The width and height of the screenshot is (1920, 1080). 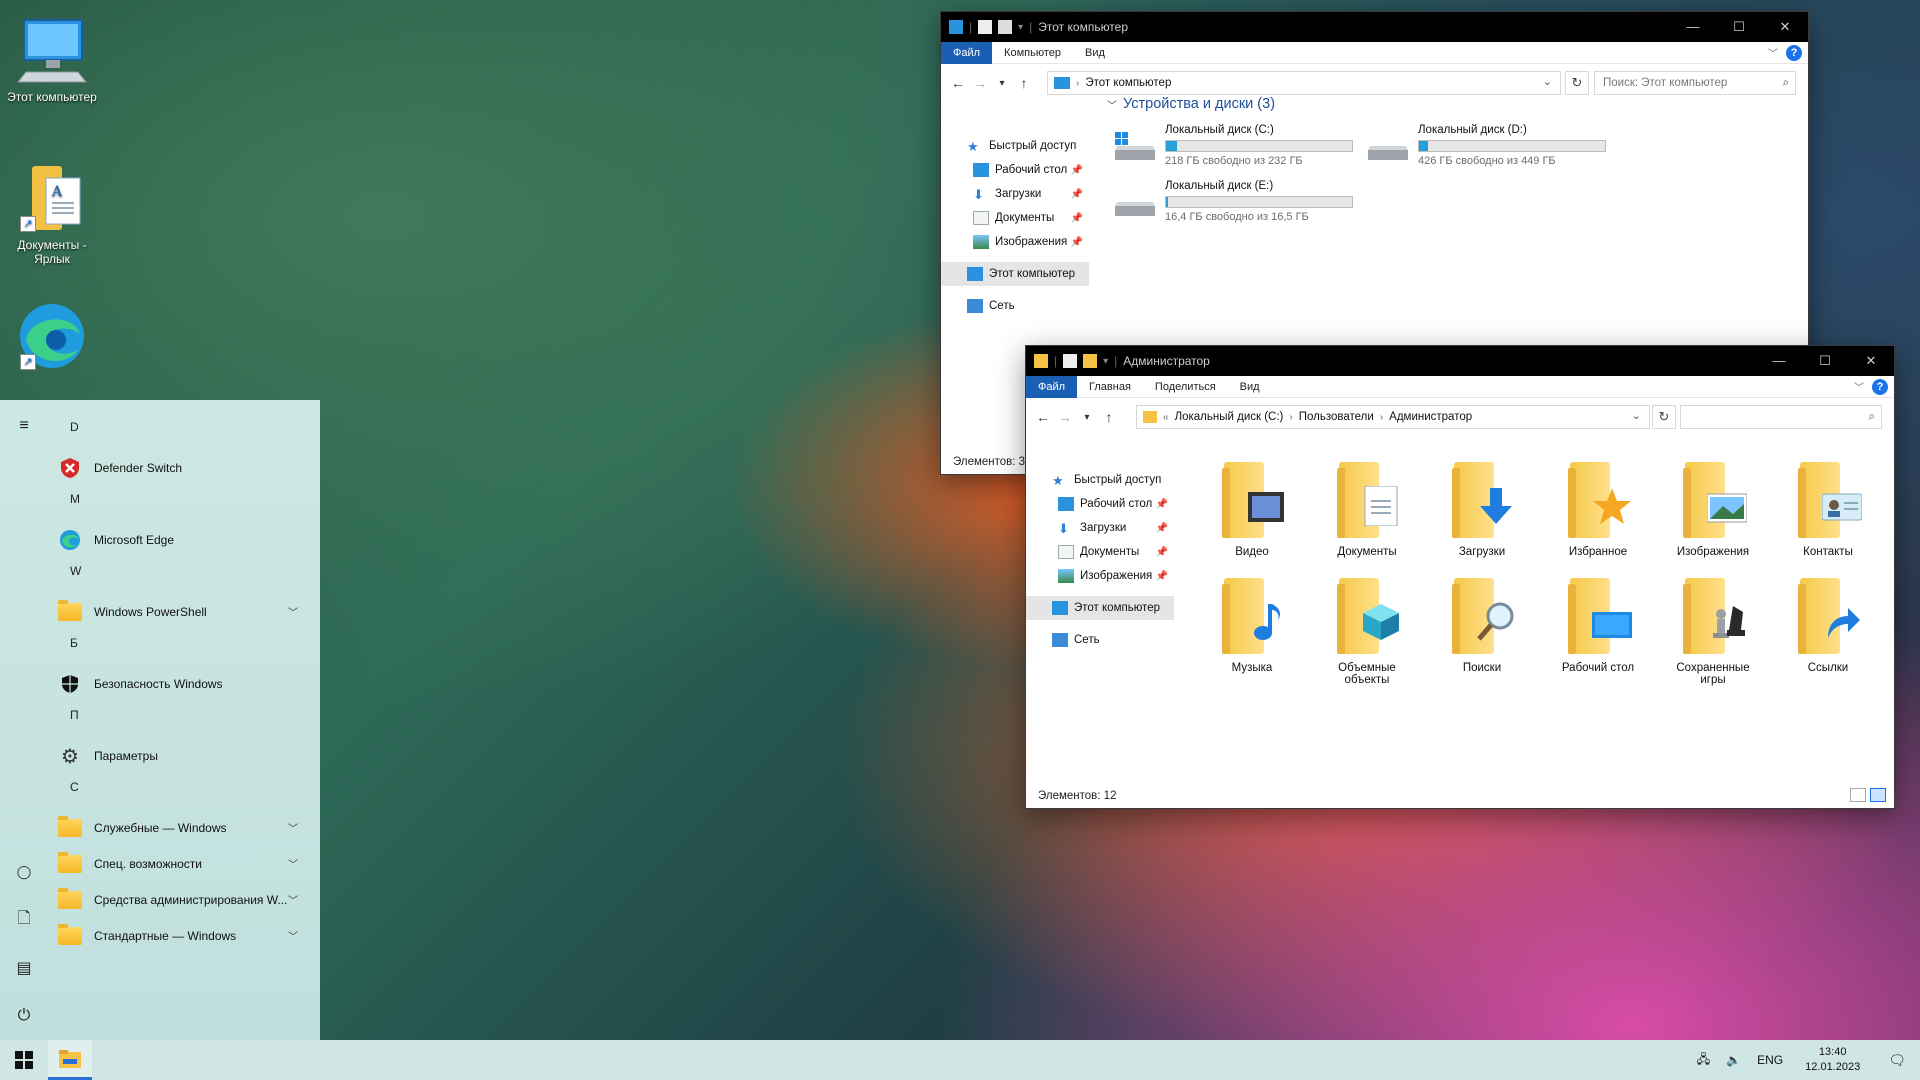 I want to click on desktop-icon-edge: ↗, so click(x=52, y=338).